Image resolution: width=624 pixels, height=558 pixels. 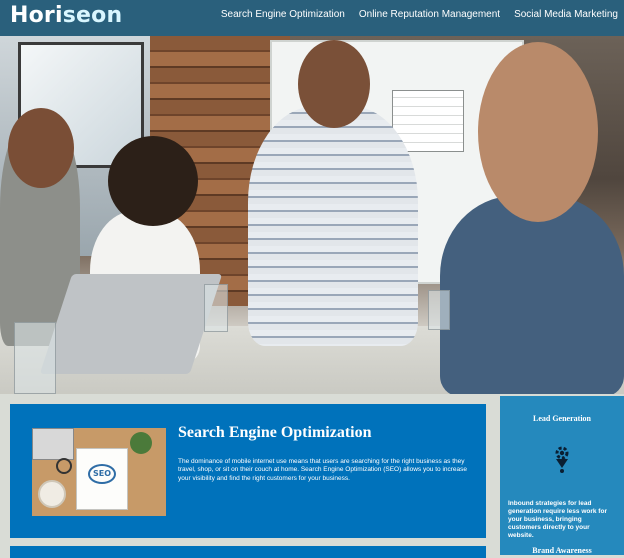 I want to click on image-laptop, so click(x=53, y=444).